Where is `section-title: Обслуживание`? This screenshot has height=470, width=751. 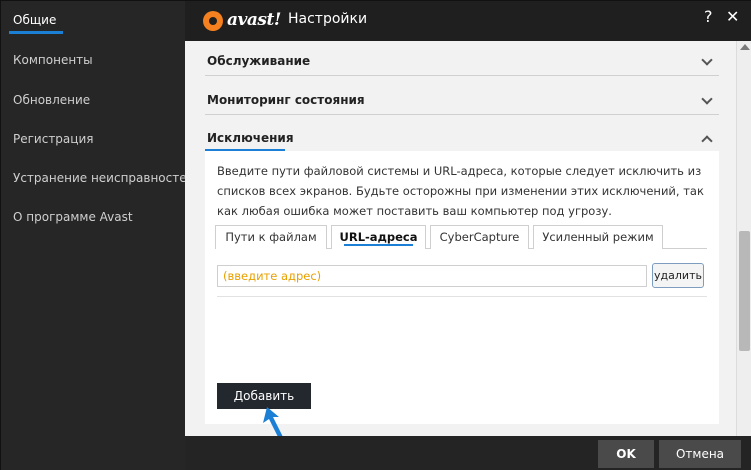 section-title: Обслуживание is located at coordinates (259, 61).